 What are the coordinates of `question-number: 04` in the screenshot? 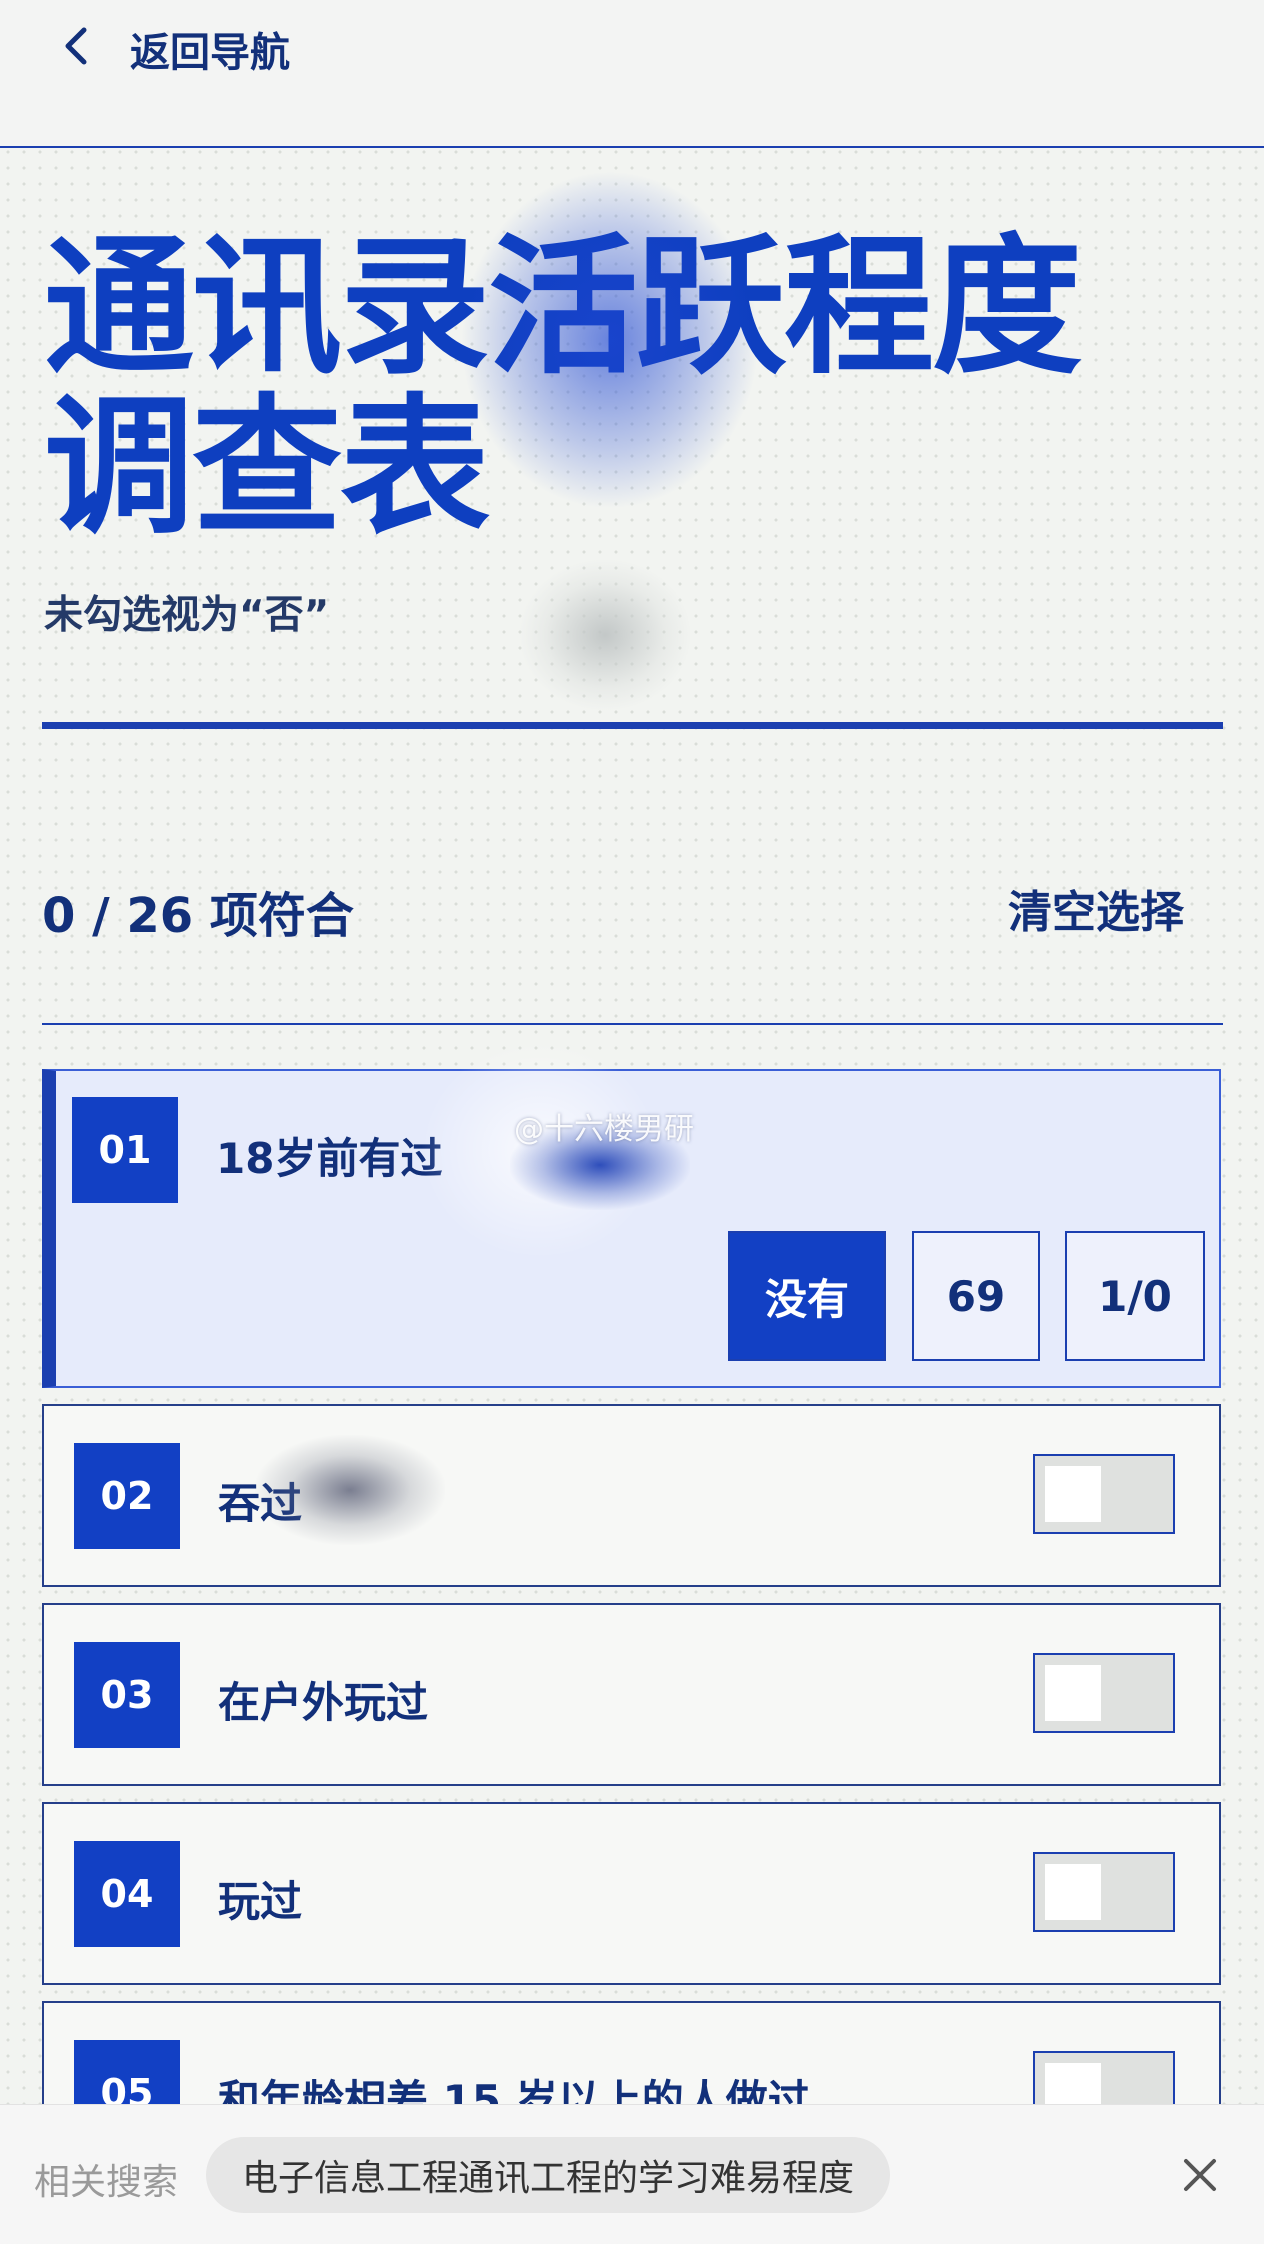 It's located at (127, 1894).